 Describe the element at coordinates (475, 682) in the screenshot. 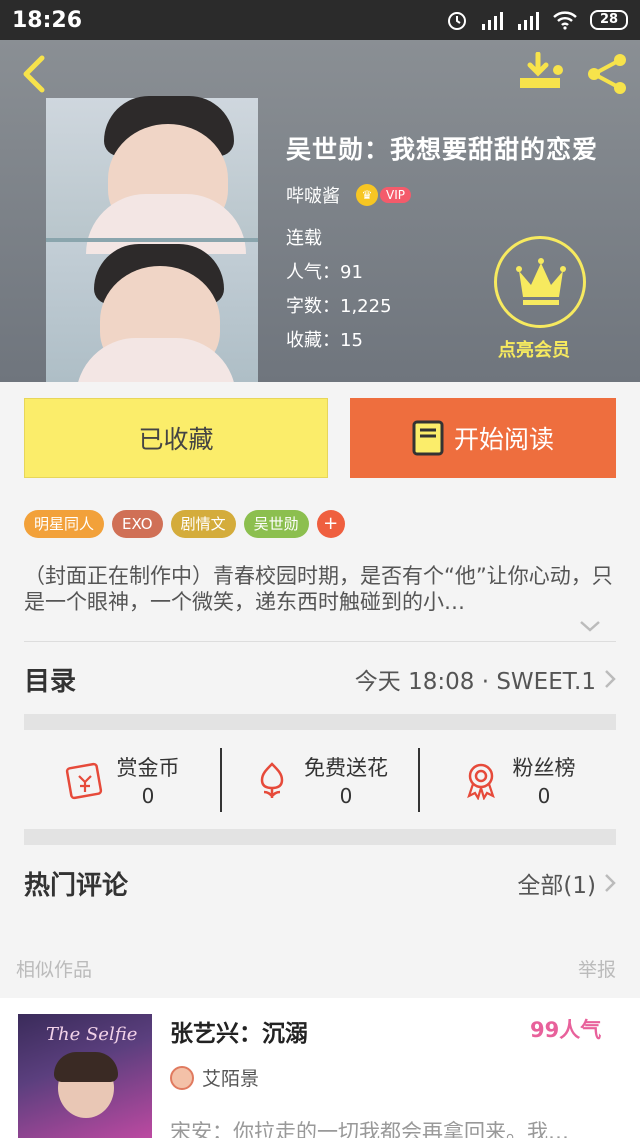

I see `latest-chapter: 今天 18:08 · SWEET.1` at that location.